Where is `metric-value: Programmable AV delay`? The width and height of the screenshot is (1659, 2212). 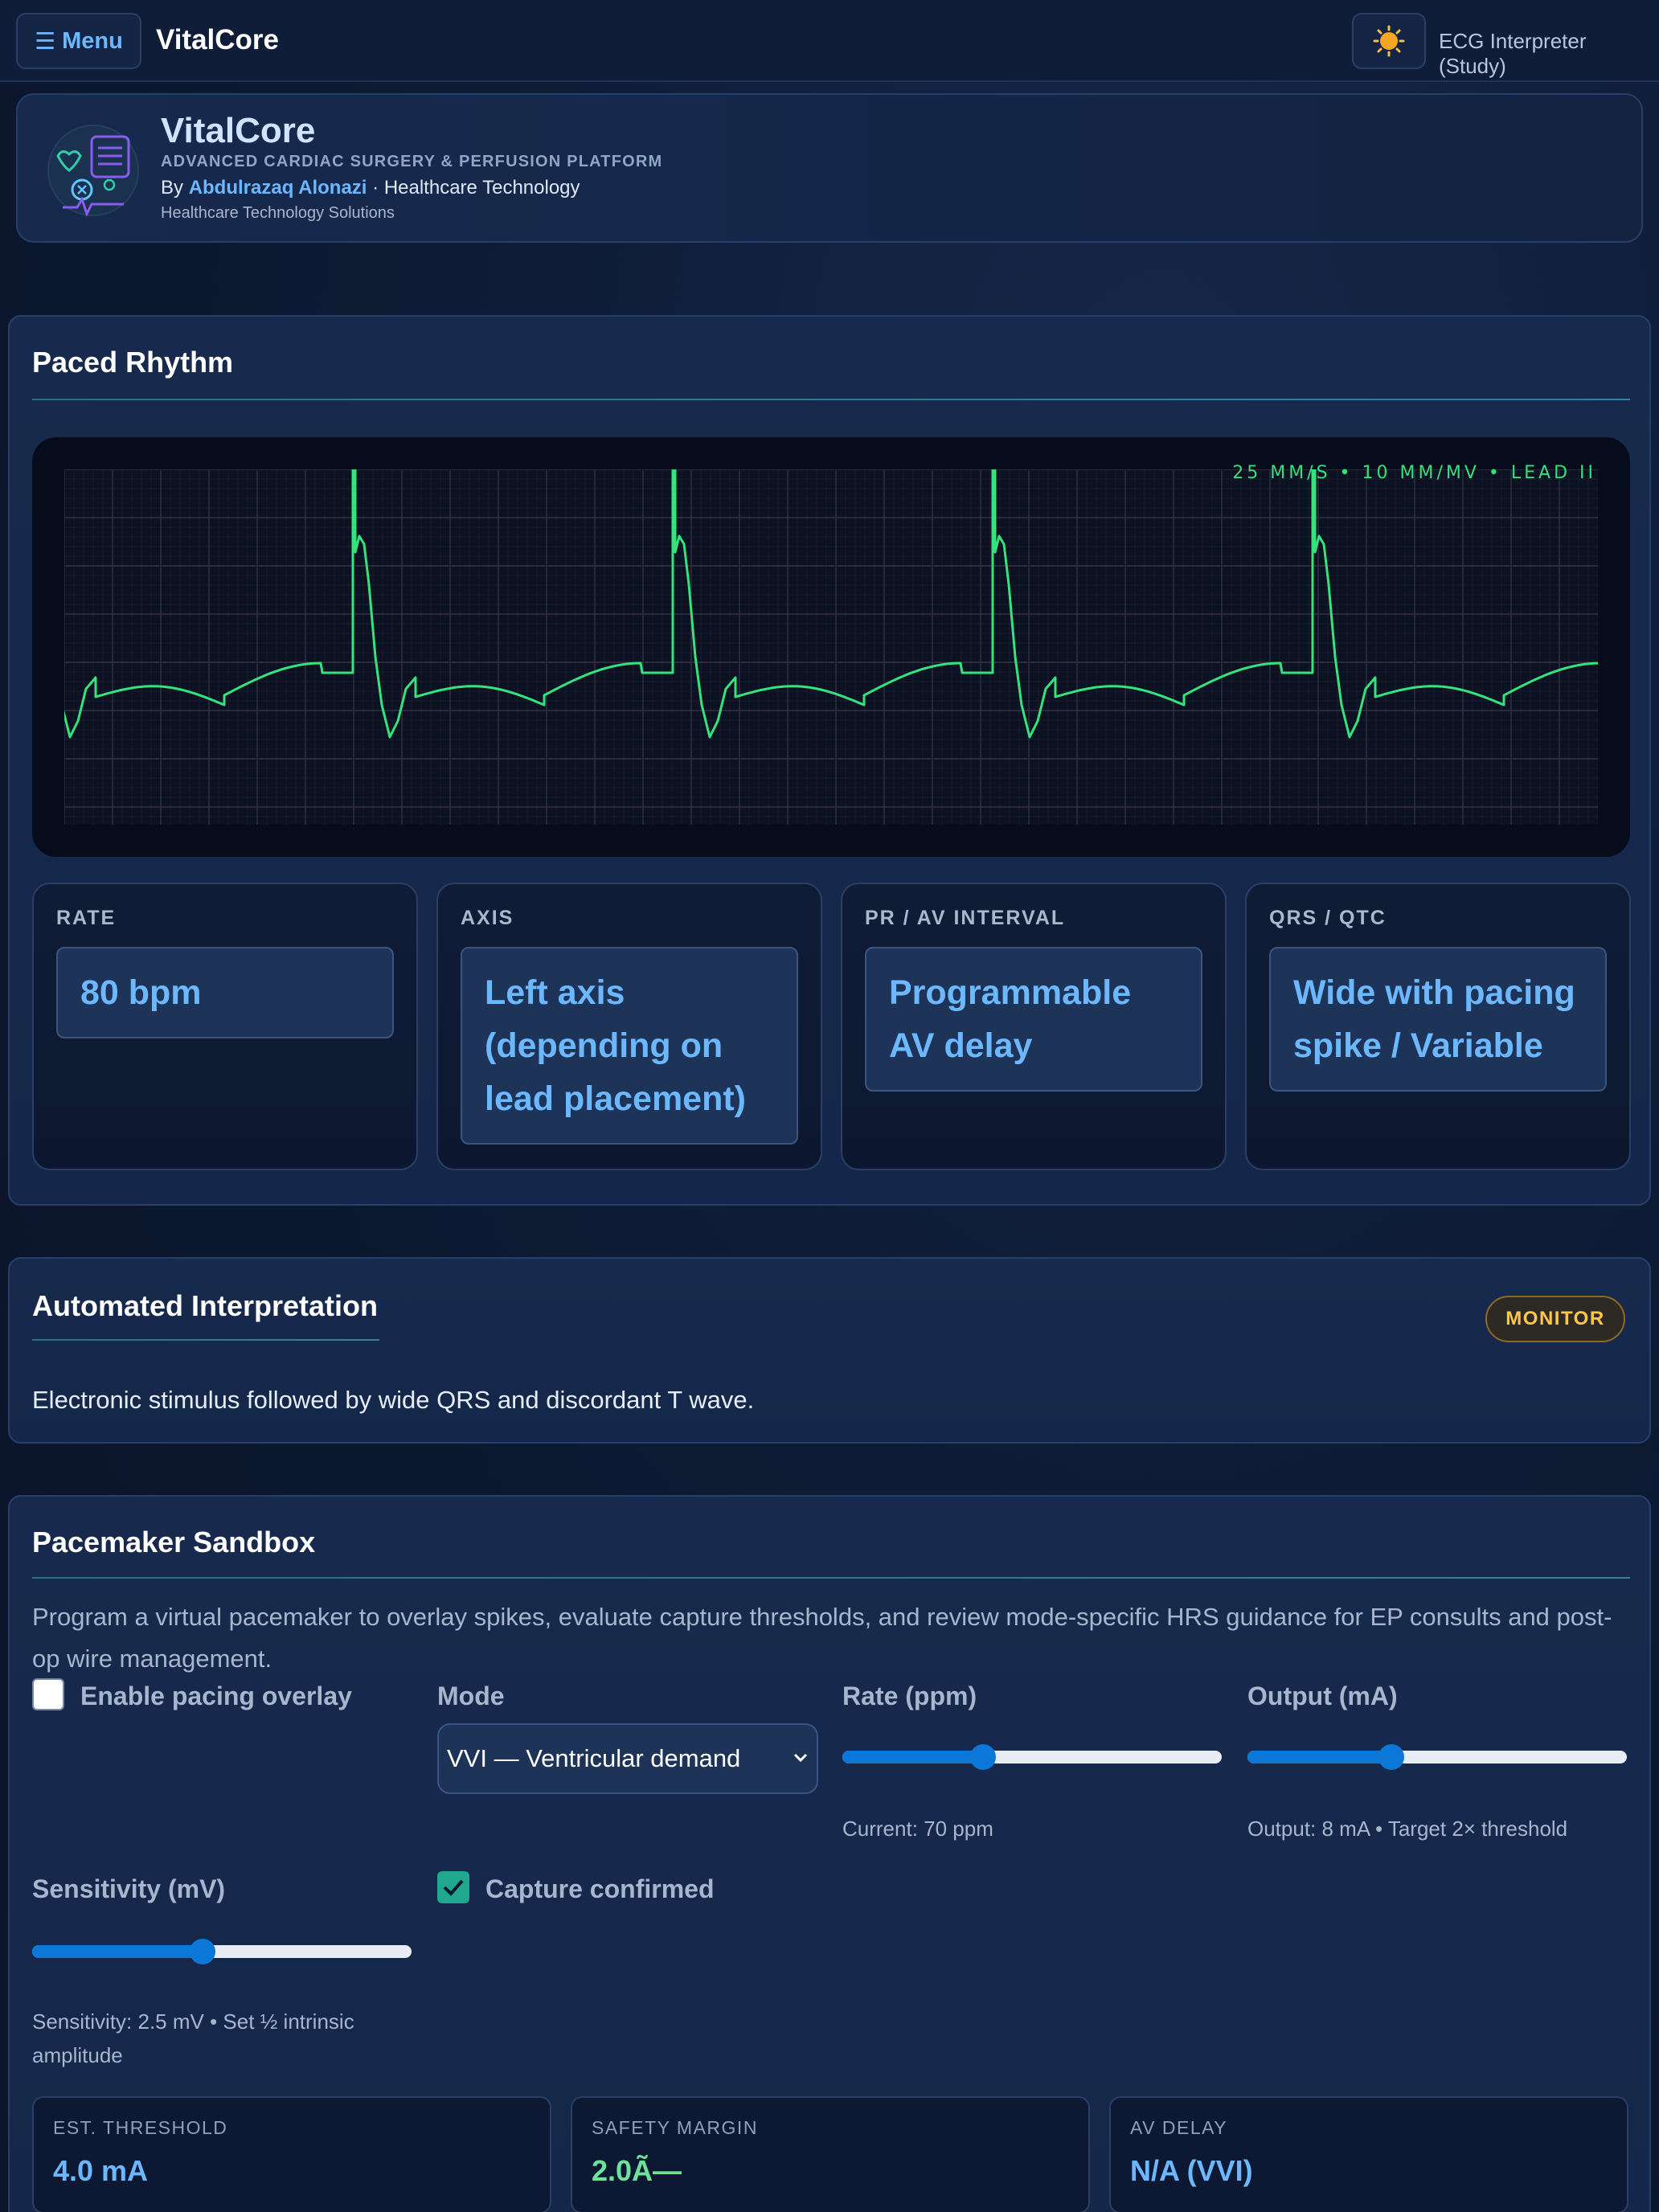 metric-value: Programmable AV delay is located at coordinates (1033, 1019).